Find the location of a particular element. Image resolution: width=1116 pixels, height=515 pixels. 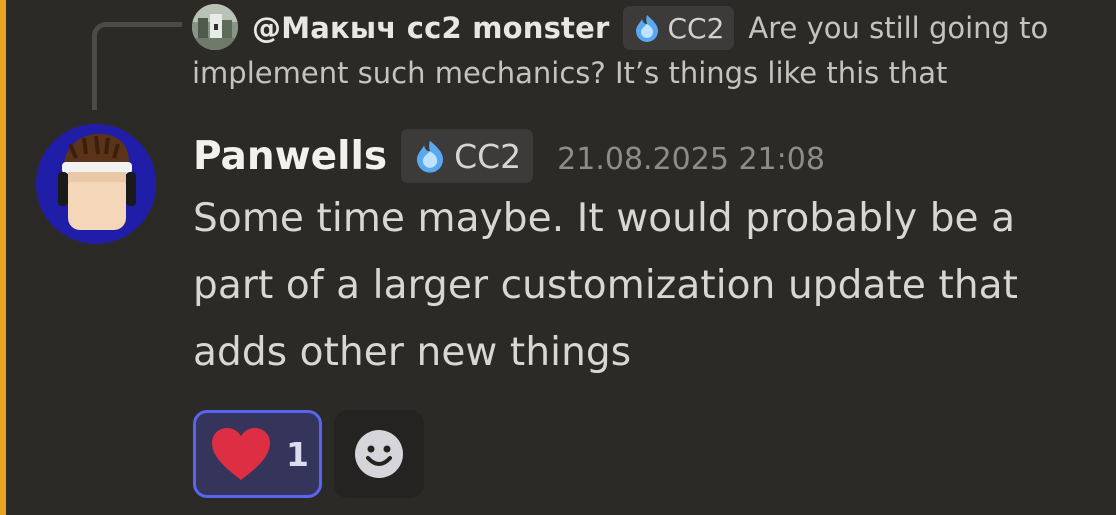

reply-connector is located at coordinates (137, 66).